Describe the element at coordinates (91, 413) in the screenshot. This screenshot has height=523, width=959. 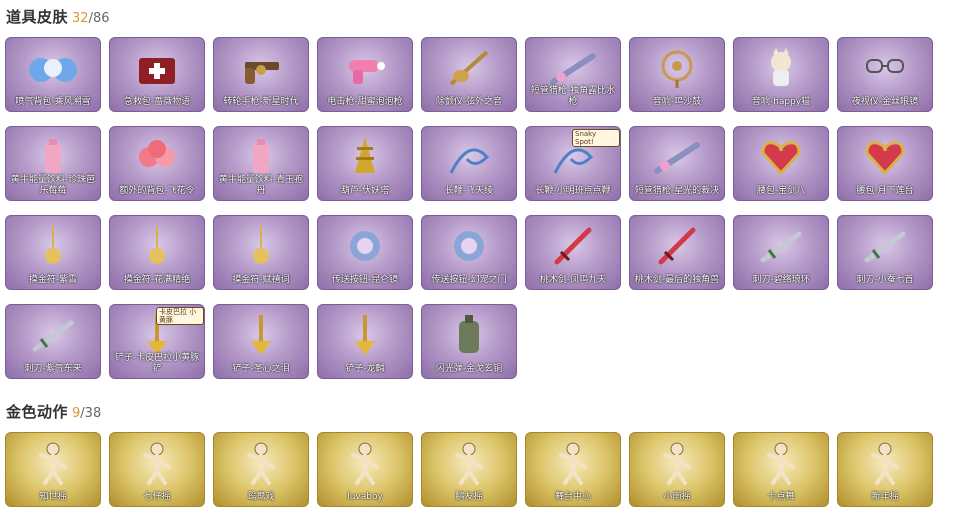
I see `total-count: /38` at that location.